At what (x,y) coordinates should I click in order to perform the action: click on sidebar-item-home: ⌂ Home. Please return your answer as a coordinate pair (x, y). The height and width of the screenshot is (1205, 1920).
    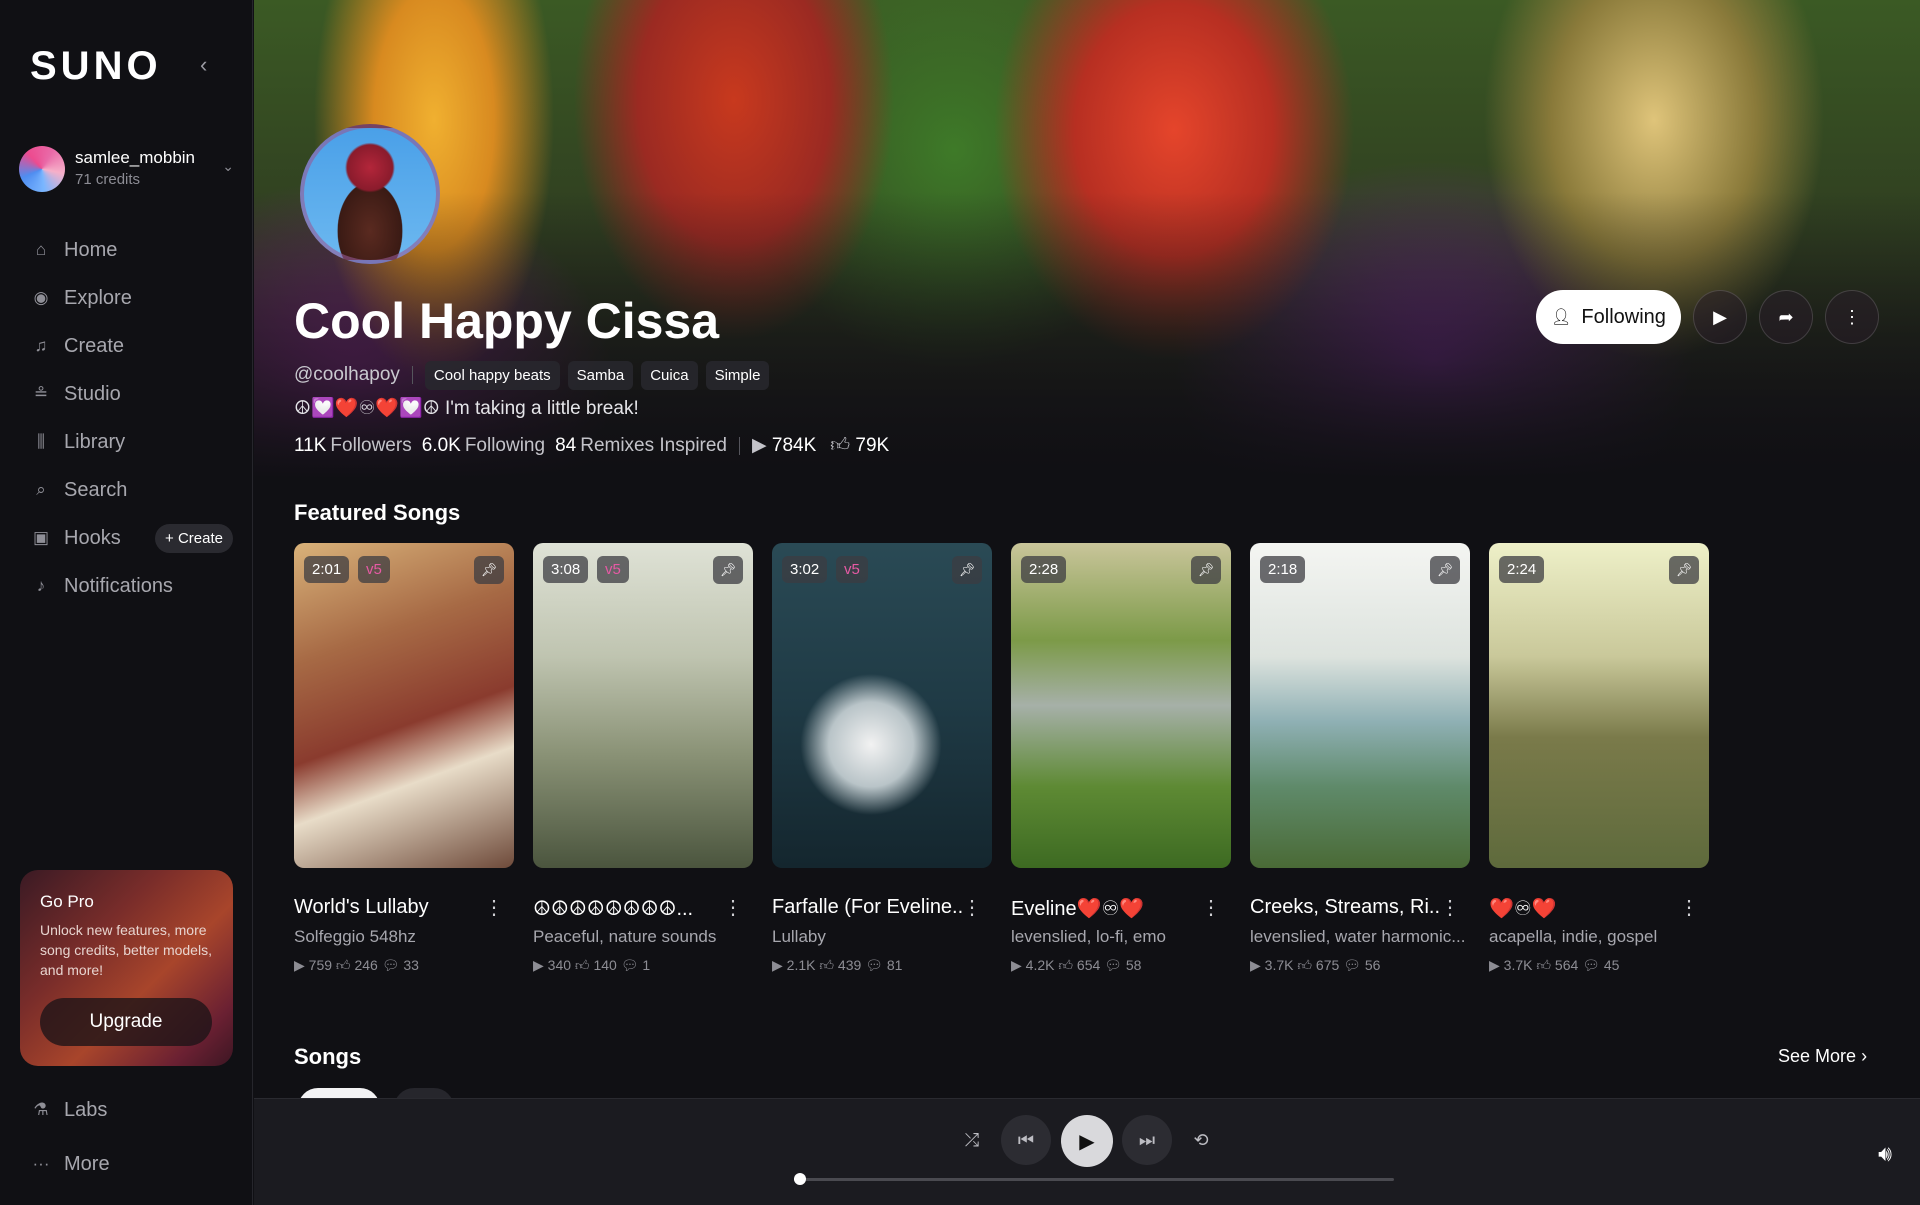
    Looking at the image, I should click on (137, 250).